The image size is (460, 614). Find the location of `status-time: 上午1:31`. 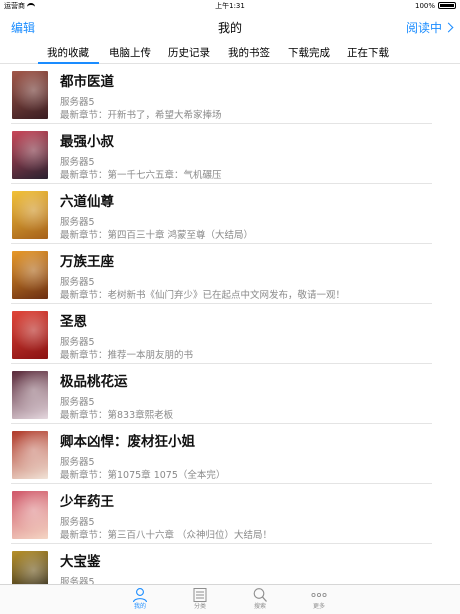

status-time: 上午1:31 is located at coordinates (230, 6).